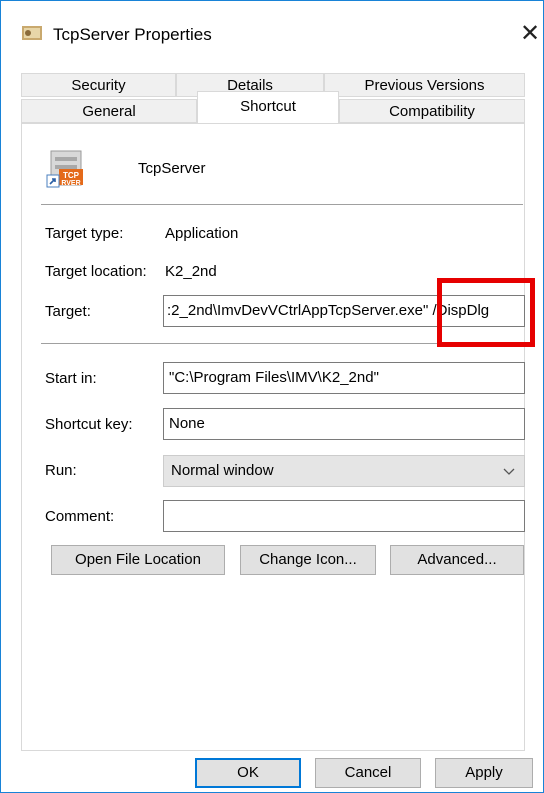 This screenshot has height=793, width=544. I want to click on separator, so click(282, 204).